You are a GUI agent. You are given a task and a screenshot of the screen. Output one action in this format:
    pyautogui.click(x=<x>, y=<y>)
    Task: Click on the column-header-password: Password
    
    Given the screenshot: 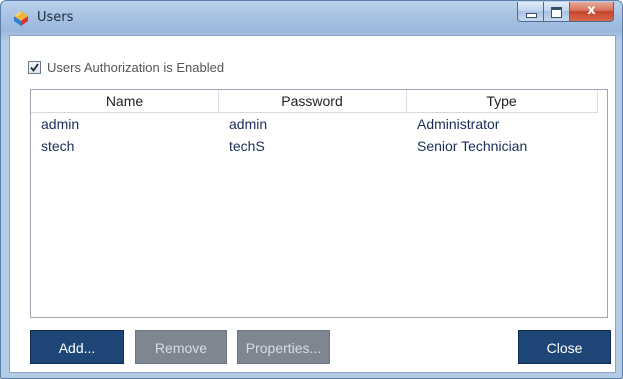 What is the action you would take?
    pyautogui.click(x=312, y=101)
    